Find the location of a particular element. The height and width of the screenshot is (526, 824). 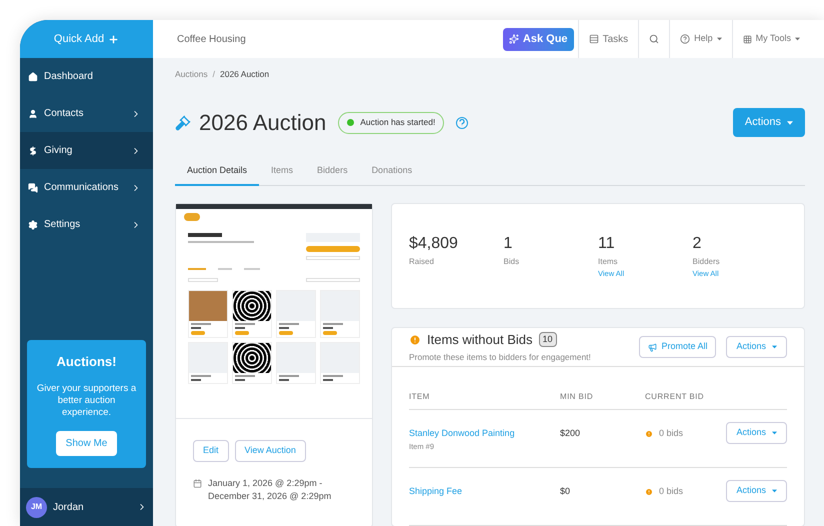

stat-value: 11 is located at coordinates (607, 244).